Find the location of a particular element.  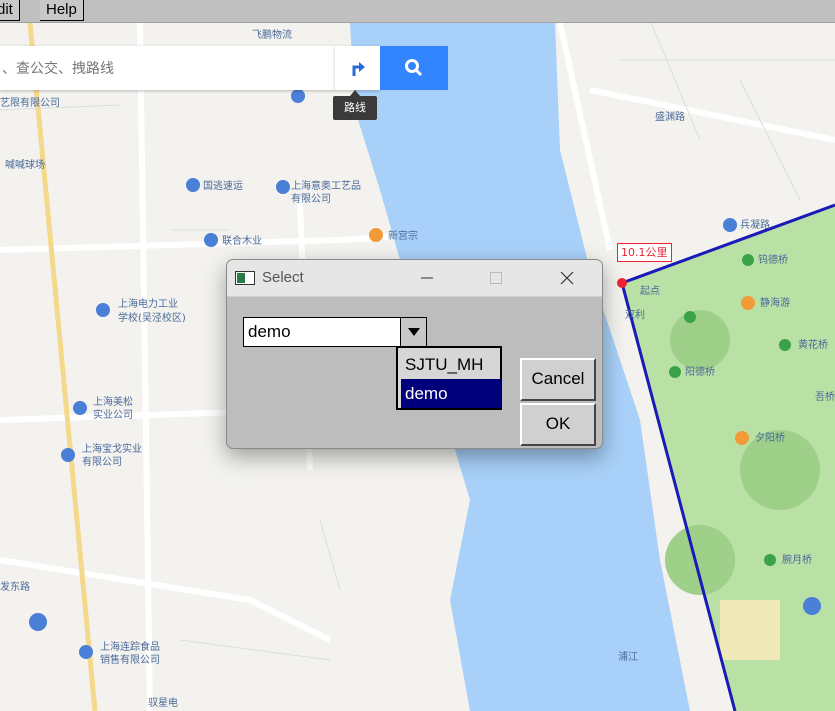

svg-text: 吾桥 is located at coordinates (825, 397).